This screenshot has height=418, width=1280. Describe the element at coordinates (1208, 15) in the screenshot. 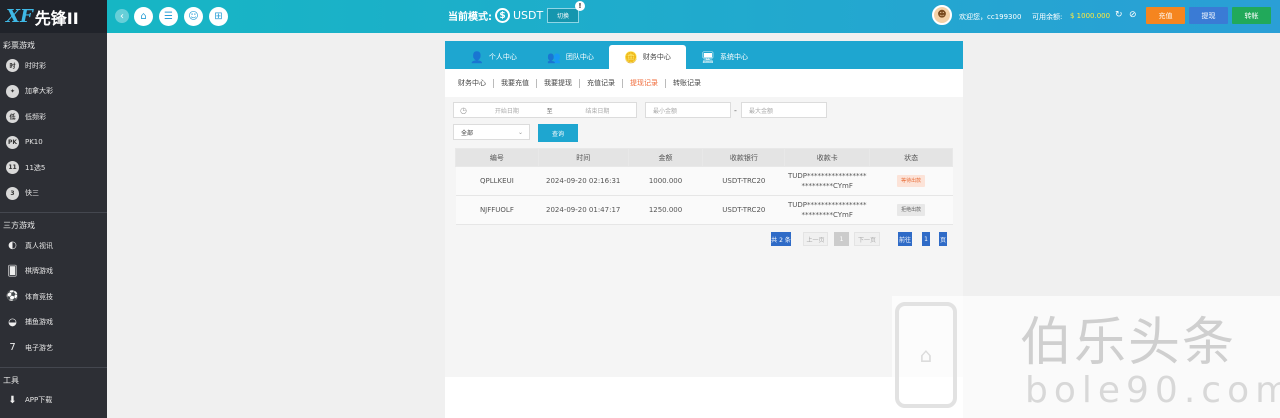

I see `withdraw-button: 提现` at that location.